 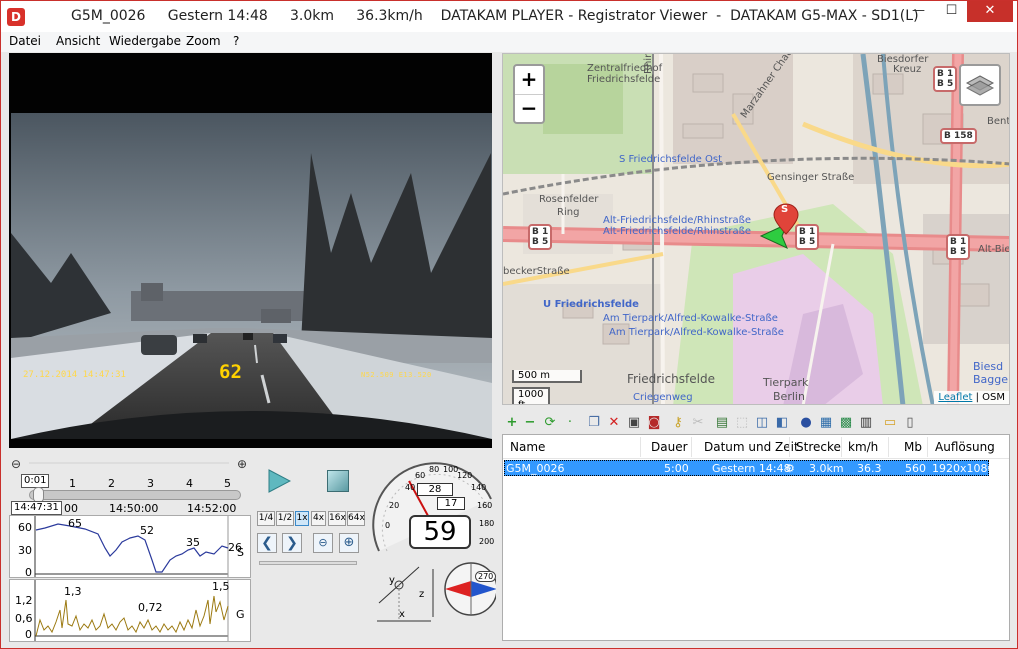 I want to click on column-aufloesung: Auflösung, so click(x=965, y=447).